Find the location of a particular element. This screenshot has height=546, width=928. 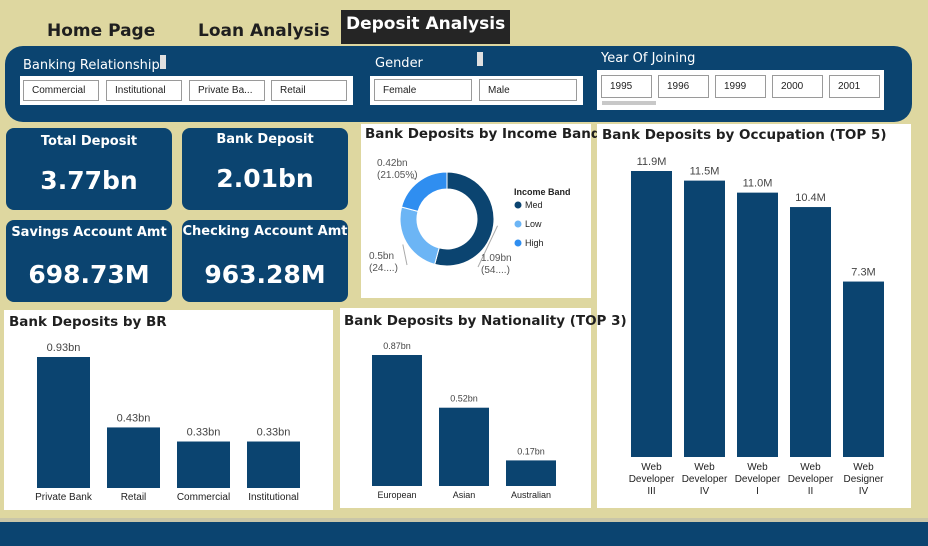

data-label: 0.87bn is located at coordinates (397, 346).